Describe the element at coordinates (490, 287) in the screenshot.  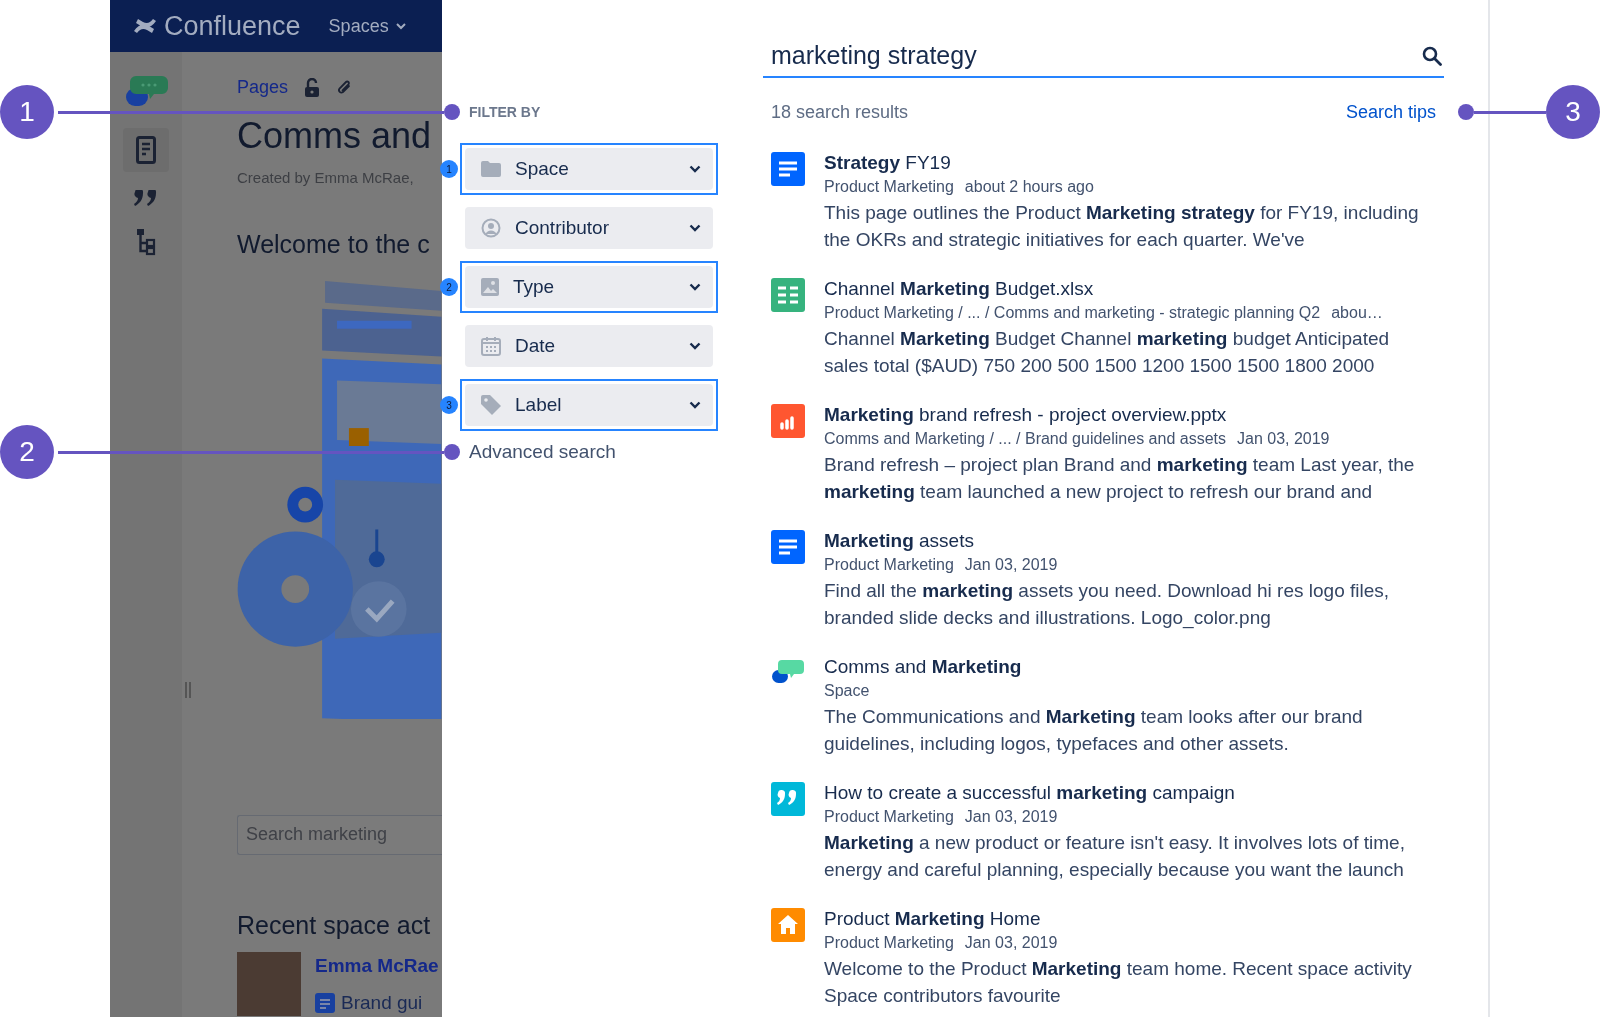
I see `image-icon` at that location.